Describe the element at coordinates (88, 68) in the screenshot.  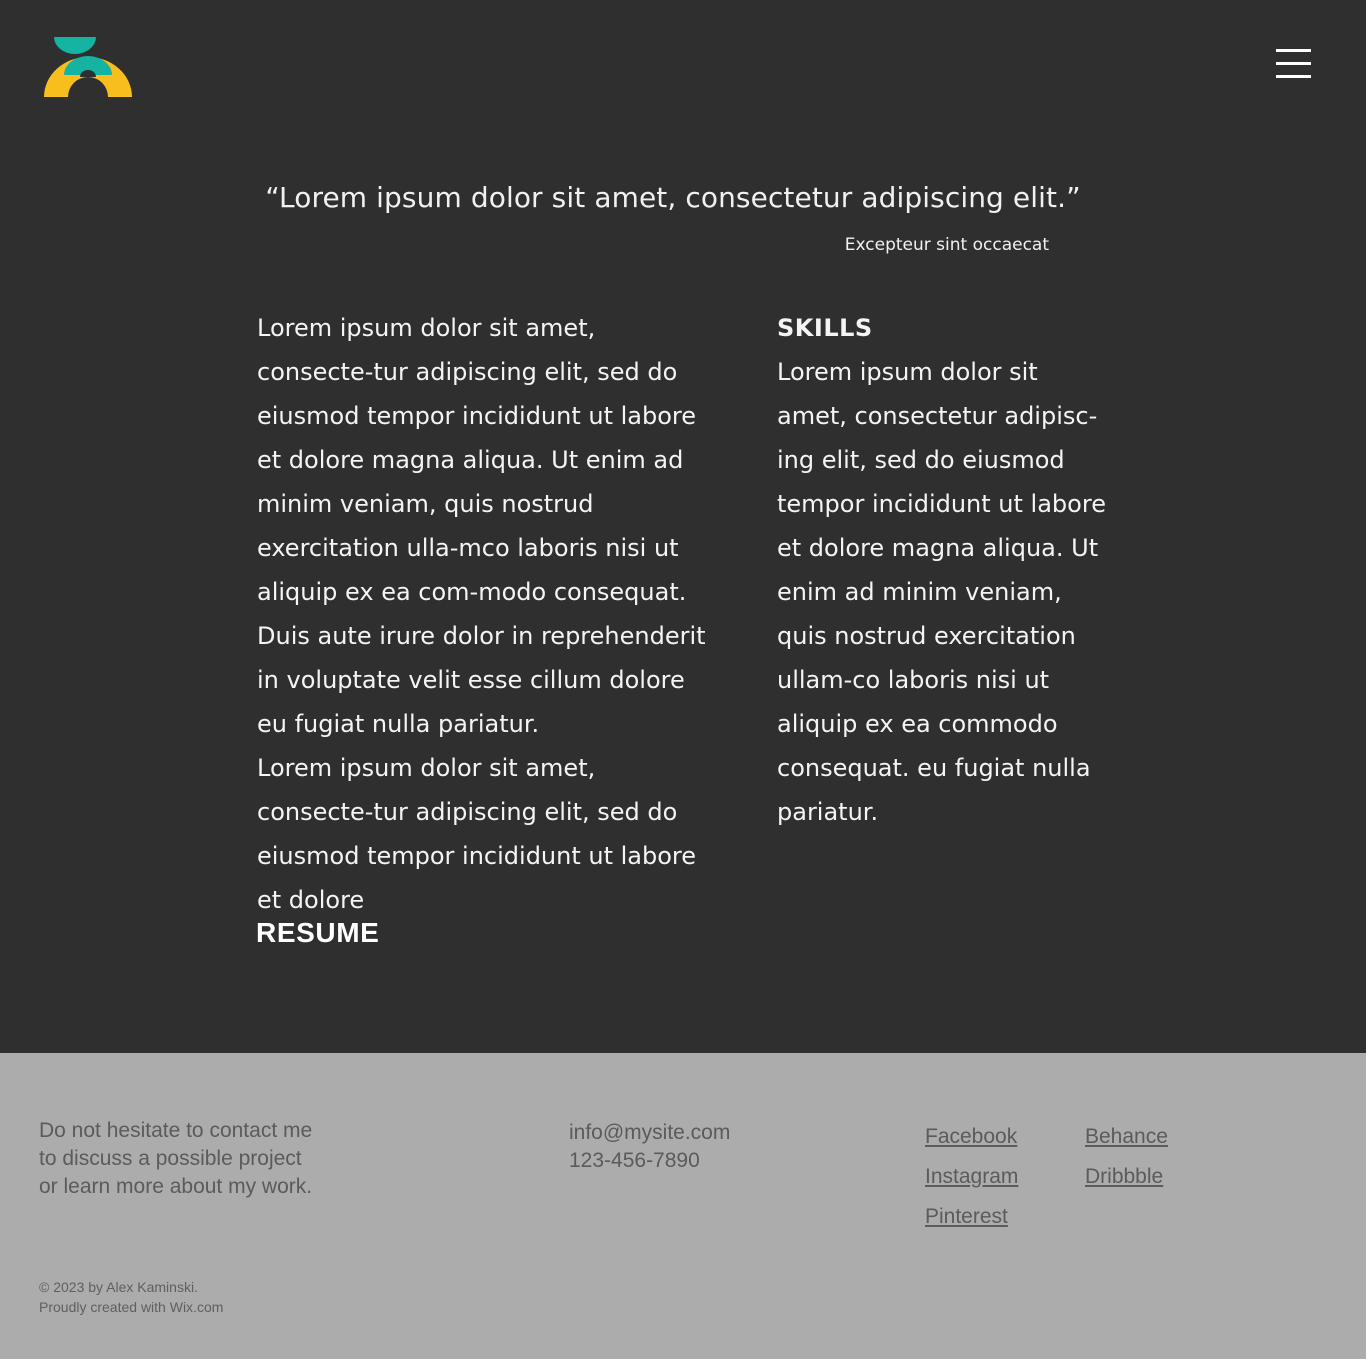
I see `logo-mark-icon` at that location.